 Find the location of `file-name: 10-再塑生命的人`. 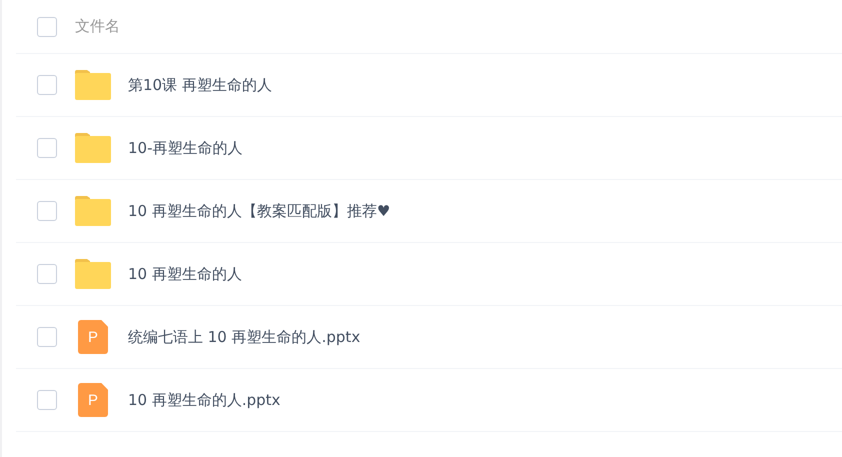

file-name: 10-再塑生命的人 is located at coordinates (185, 148).